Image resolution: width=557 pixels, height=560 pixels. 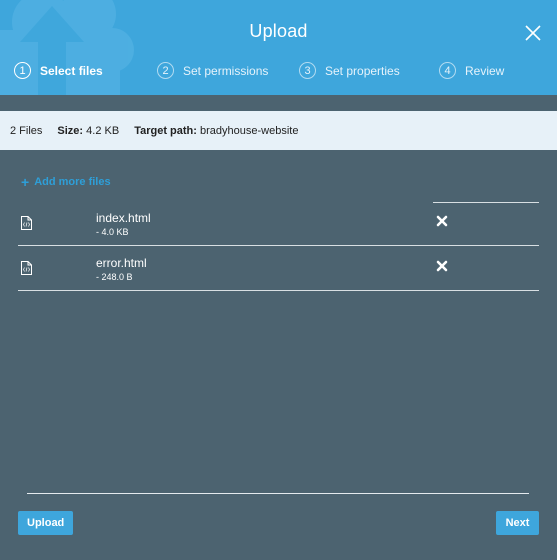 What do you see at coordinates (25, 182) in the screenshot?
I see `plus-icon: +` at bounding box center [25, 182].